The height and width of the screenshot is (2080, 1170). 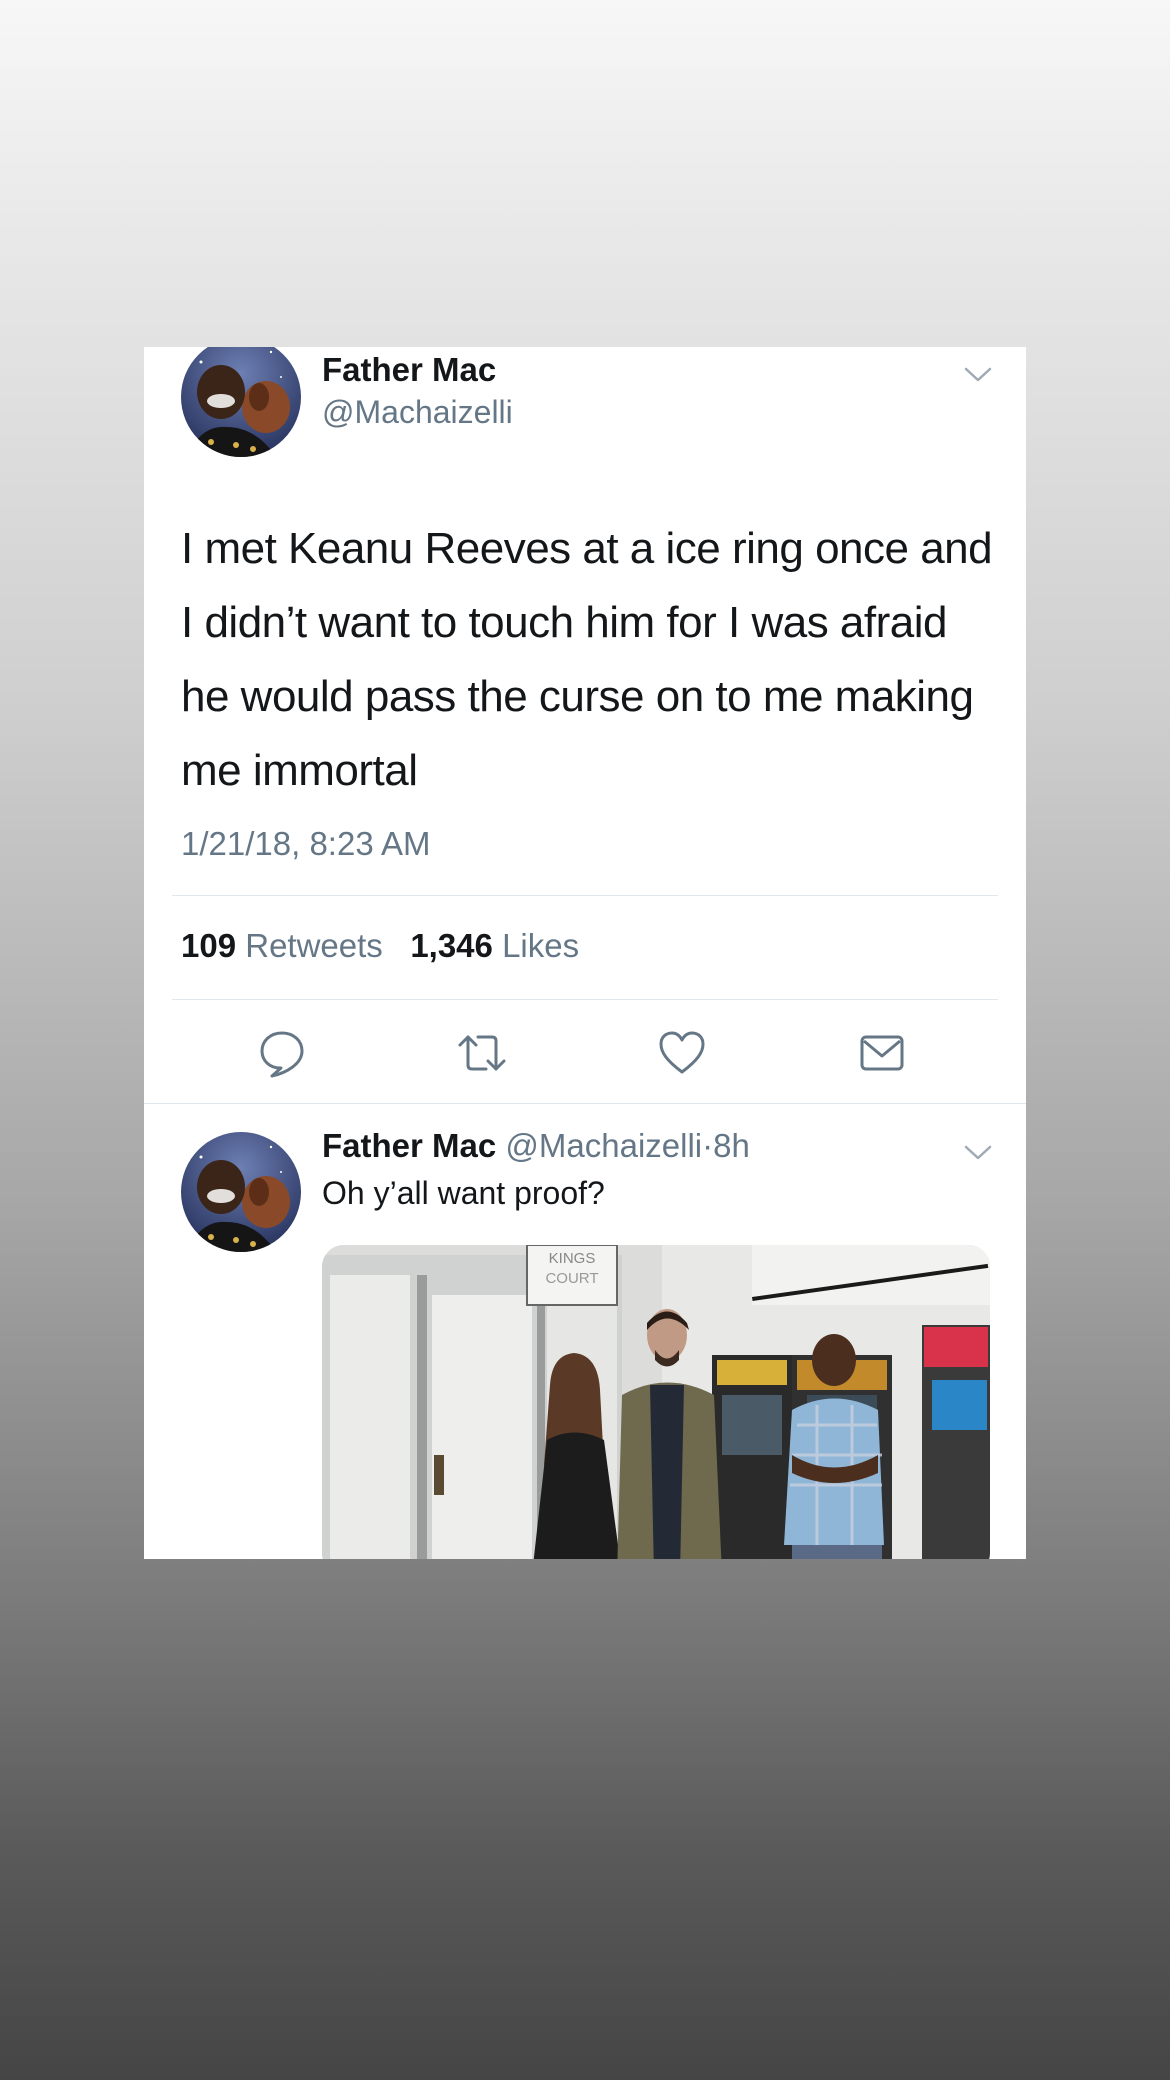 I want to click on tweet-photo: KINGS COURT, so click(x=656, y=1402).